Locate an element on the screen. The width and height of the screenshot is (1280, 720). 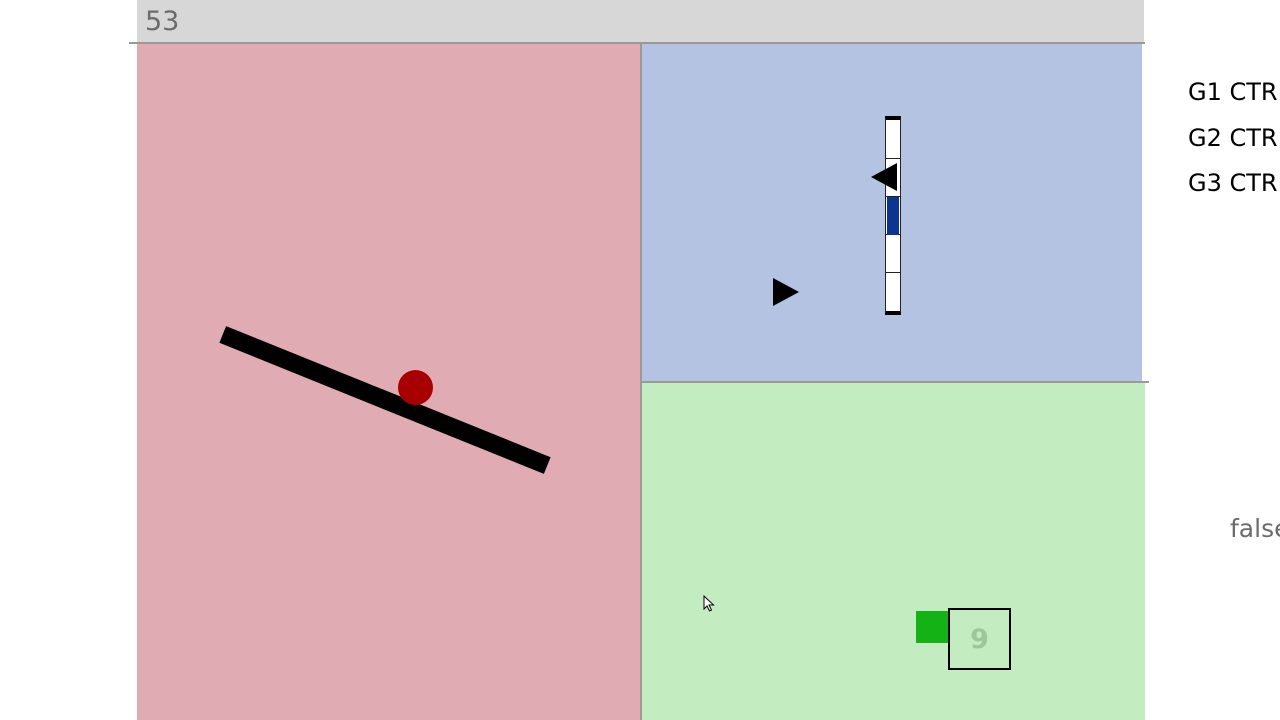
target-number: 9 is located at coordinates (979, 639).